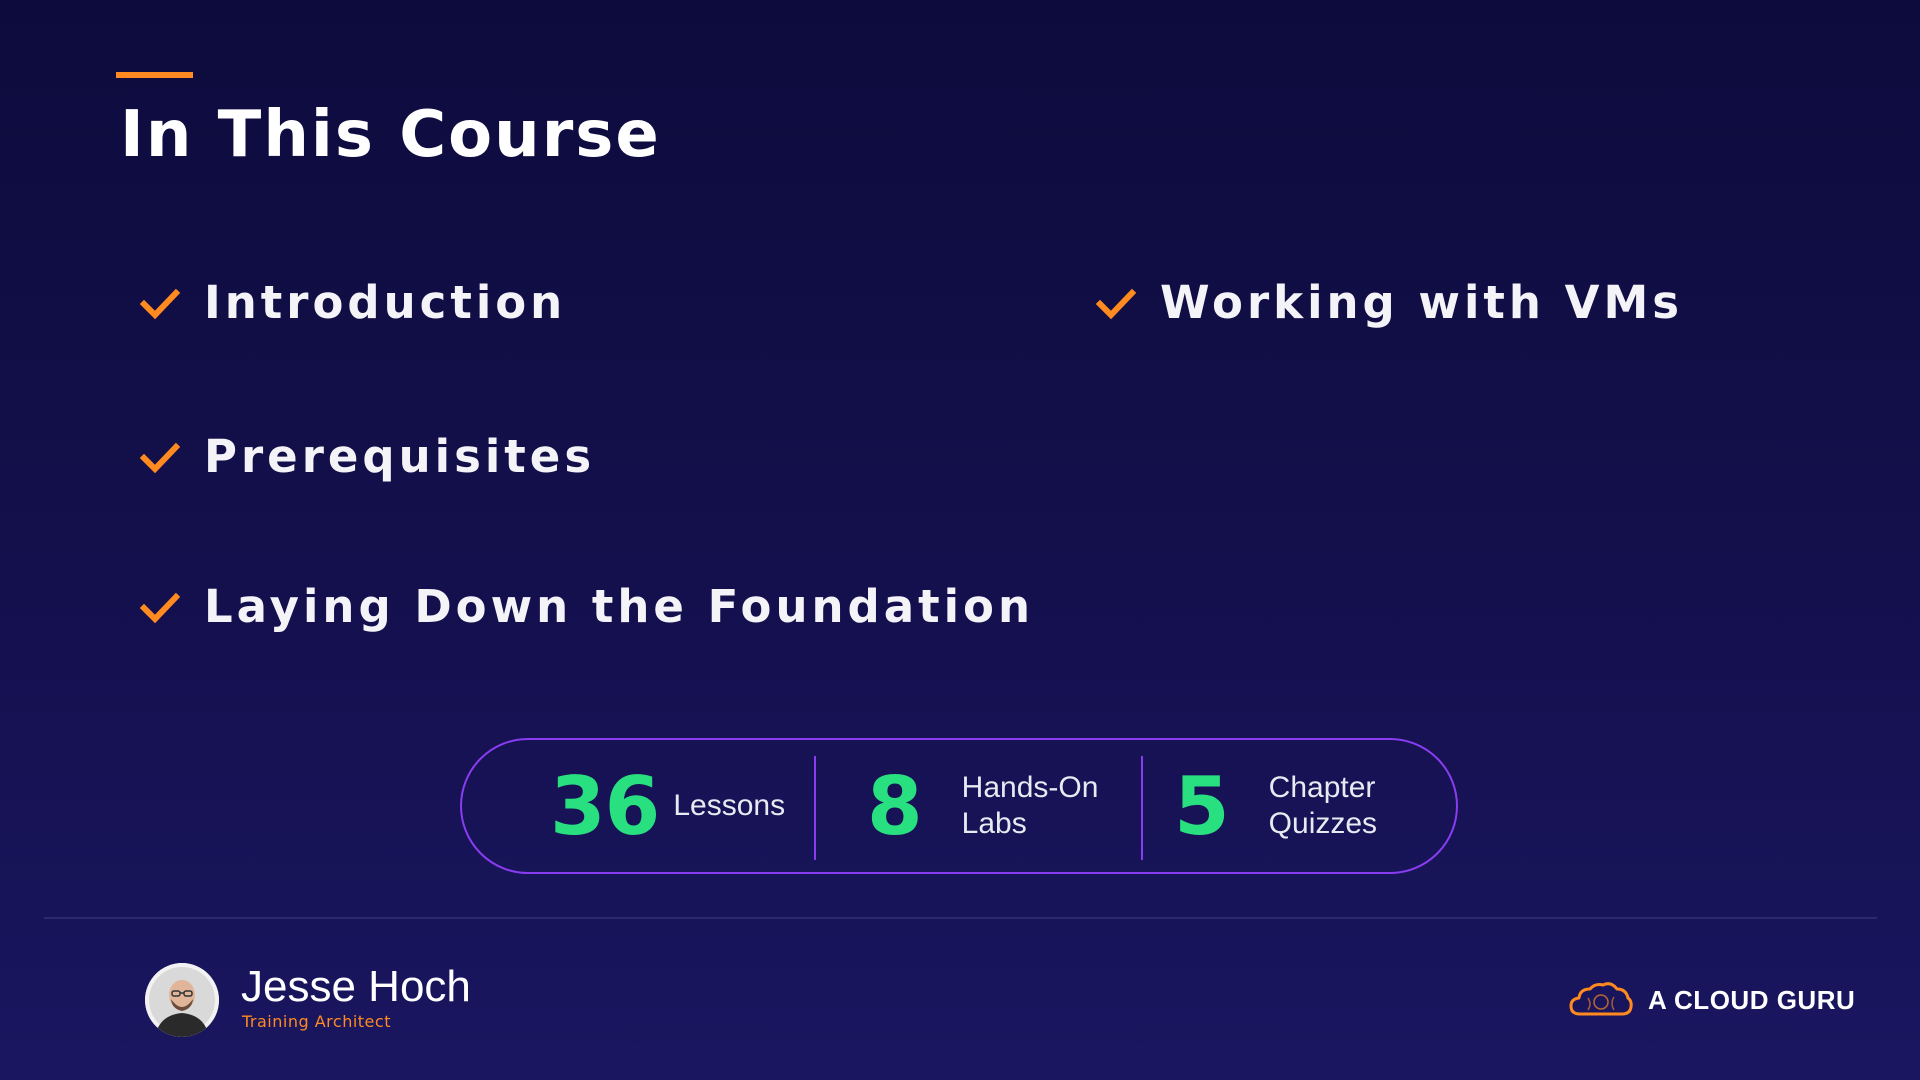 The height and width of the screenshot is (1080, 1920). I want to click on stat-lessons-label: Lessons, so click(729, 806).